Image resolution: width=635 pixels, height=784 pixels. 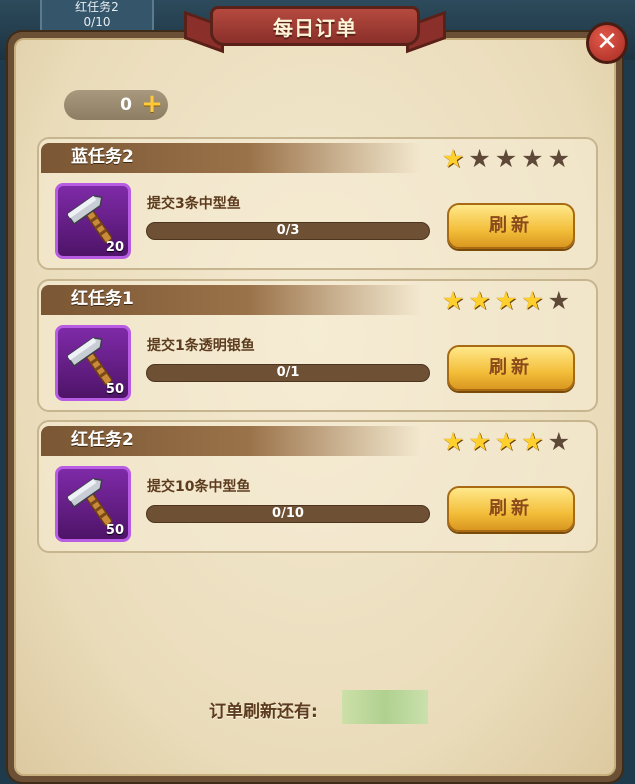 What do you see at coordinates (102, 157) in the screenshot?
I see `task-title: 蓝任务2` at bounding box center [102, 157].